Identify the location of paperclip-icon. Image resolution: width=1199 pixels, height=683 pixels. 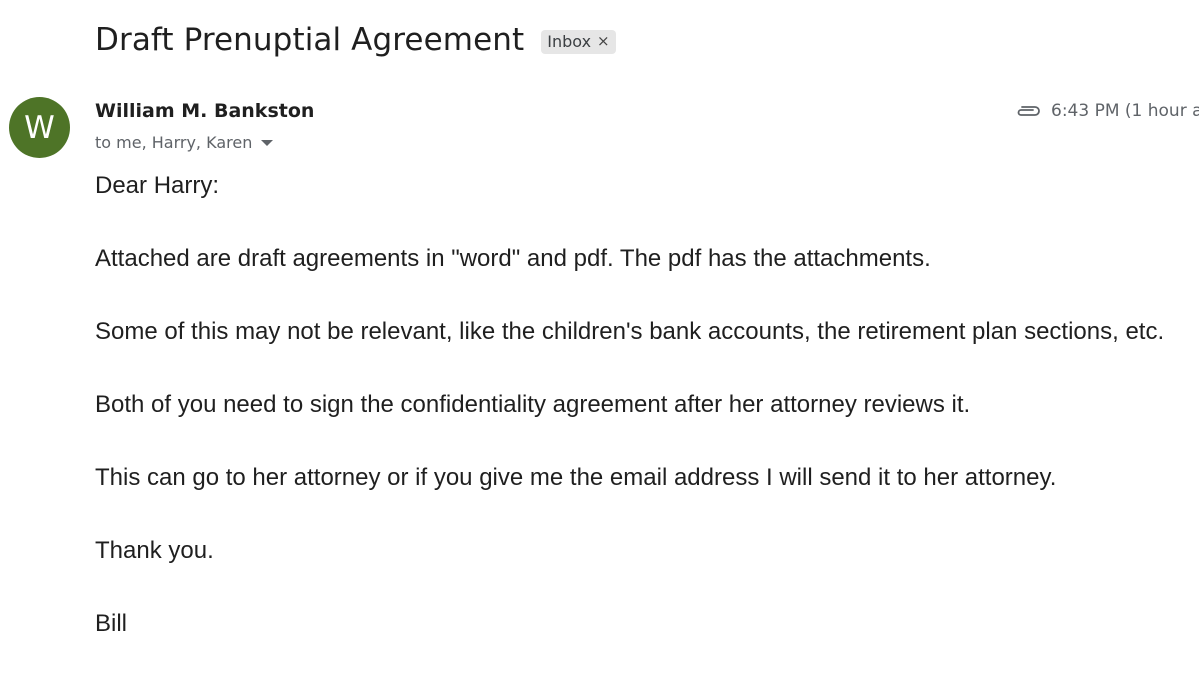
(1028, 111).